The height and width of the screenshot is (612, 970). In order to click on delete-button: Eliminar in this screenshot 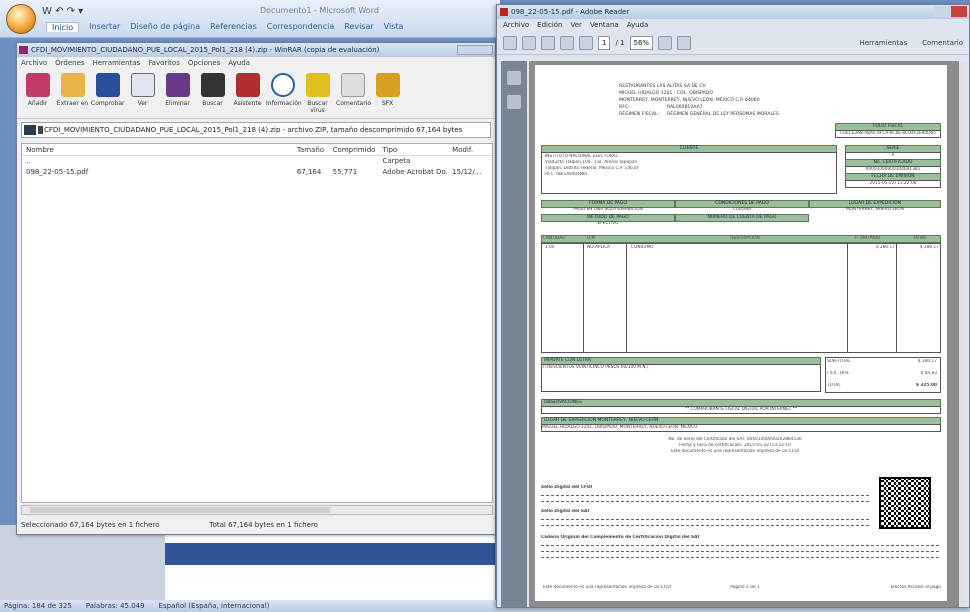, I will do `click(177, 95)`.